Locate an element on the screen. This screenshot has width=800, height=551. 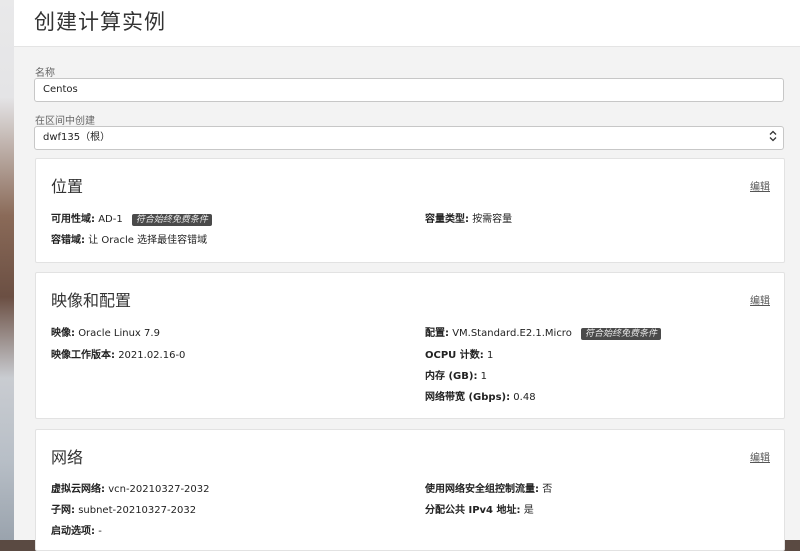
field-value: 2021.02.16-0 is located at coordinates (152, 355).